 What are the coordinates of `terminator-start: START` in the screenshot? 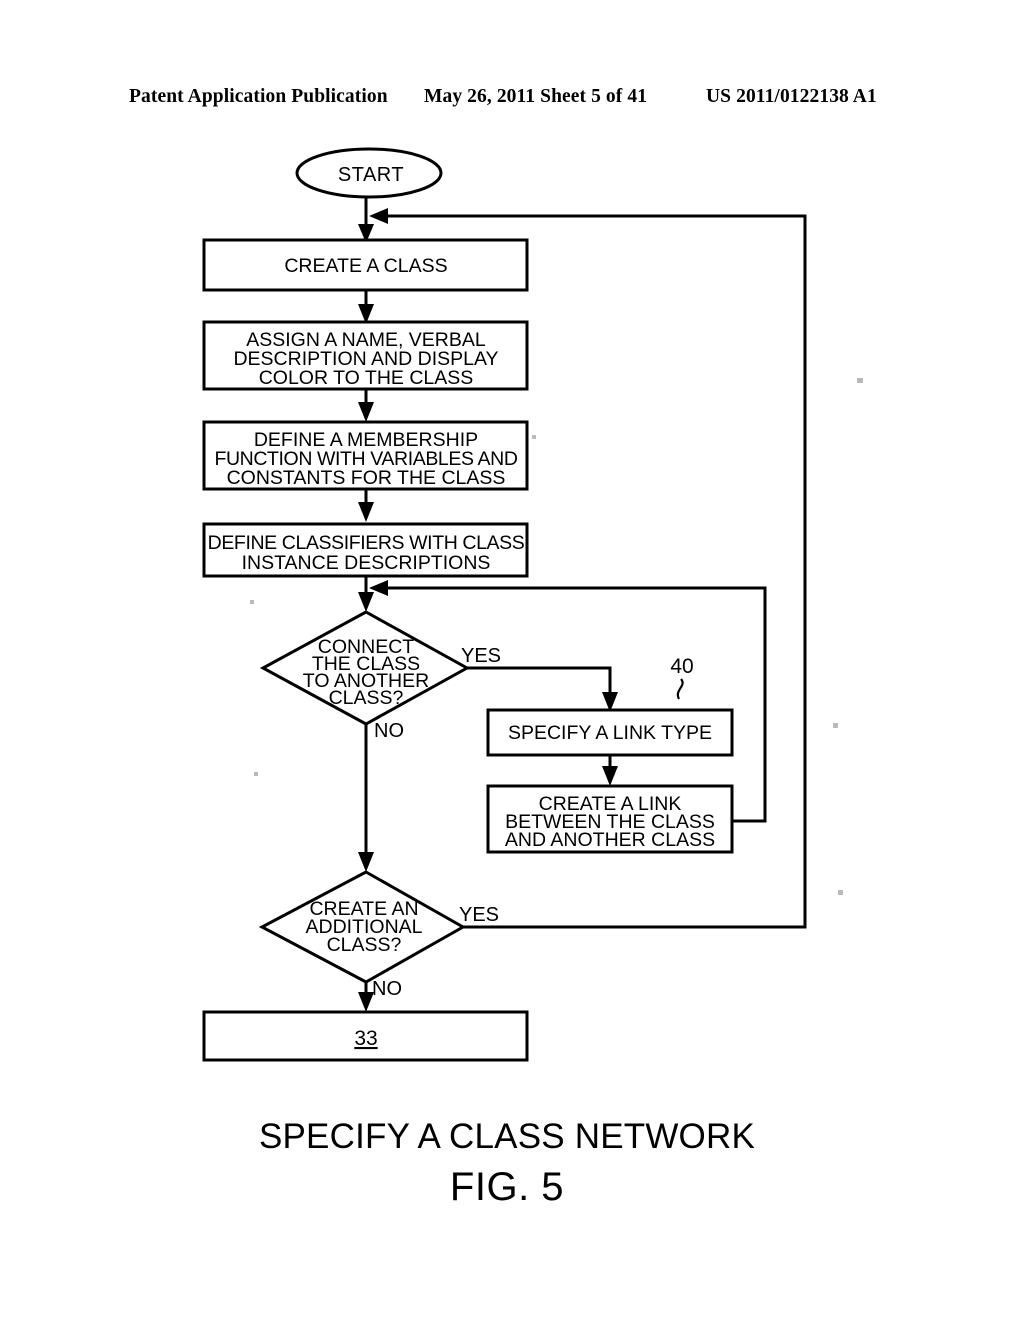 It's located at (369, 173).